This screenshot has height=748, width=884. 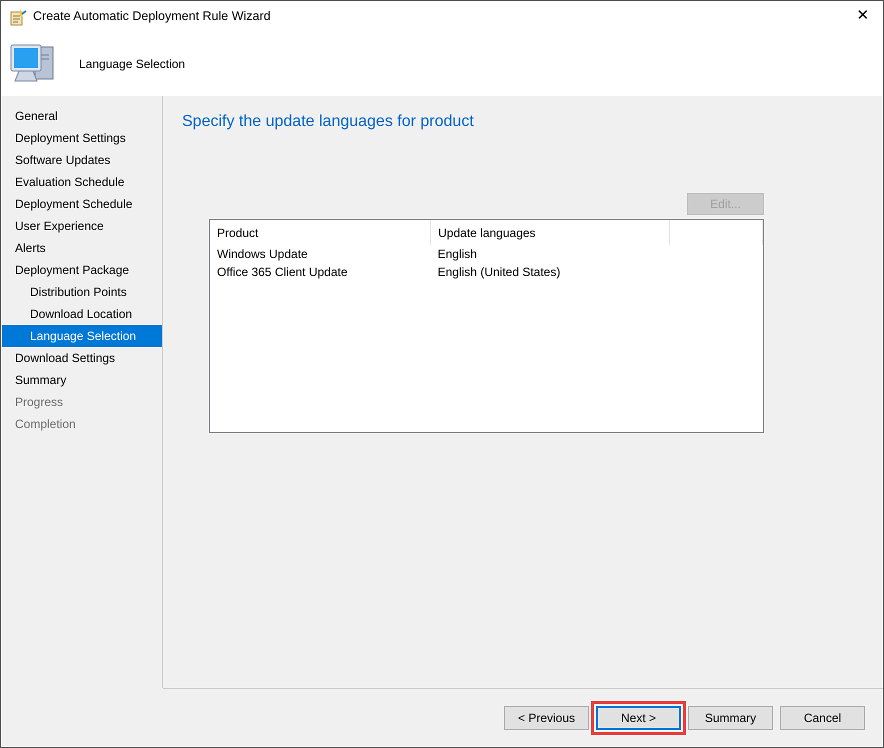 What do you see at coordinates (546, 718) in the screenshot?
I see `wizard-button: < Previous` at bounding box center [546, 718].